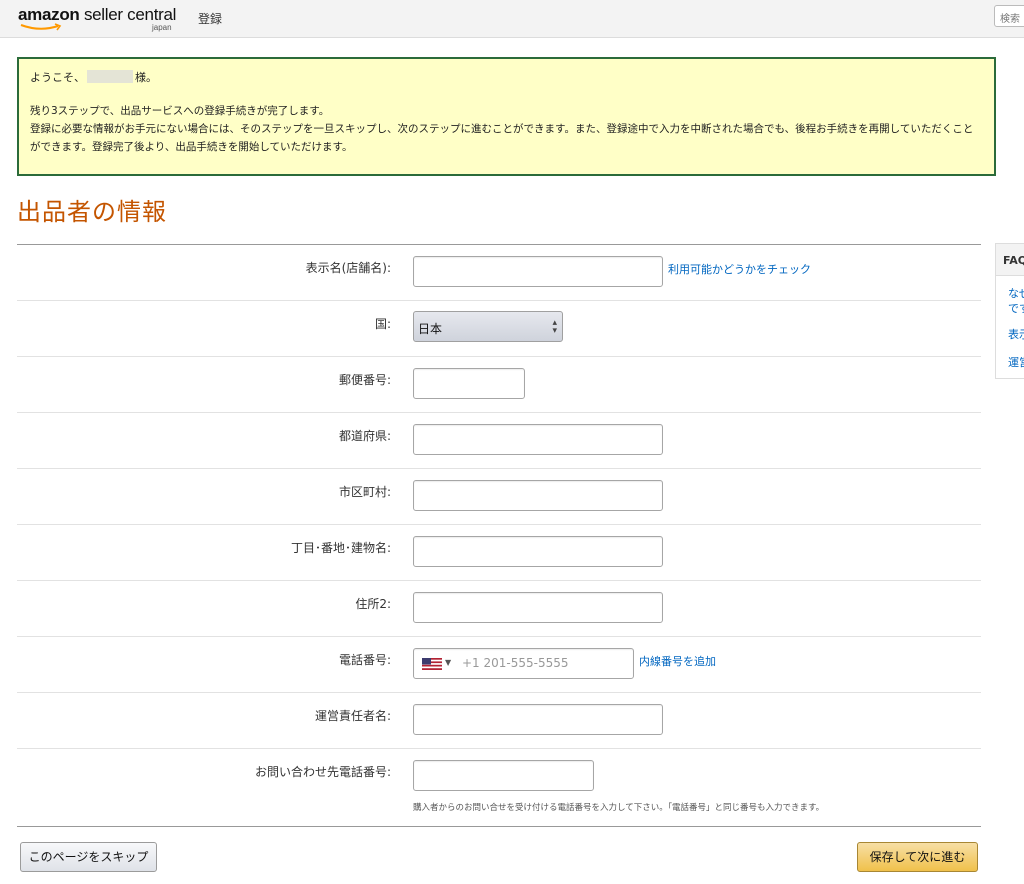 The width and height of the screenshot is (1024, 884). Describe the element at coordinates (538, 271) in the screenshot. I see `display-name-input` at that location.